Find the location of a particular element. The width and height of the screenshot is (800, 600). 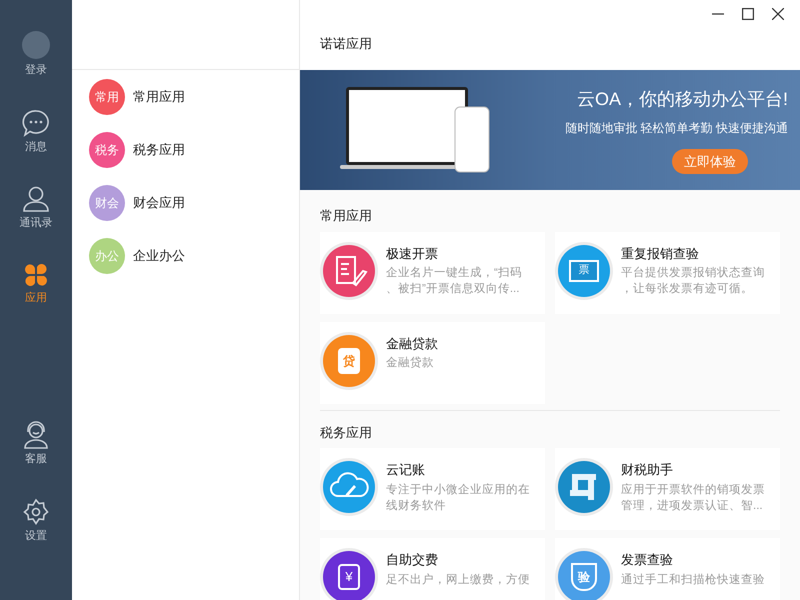

sidebar-item: 登录 is located at coordinates (36, 54).